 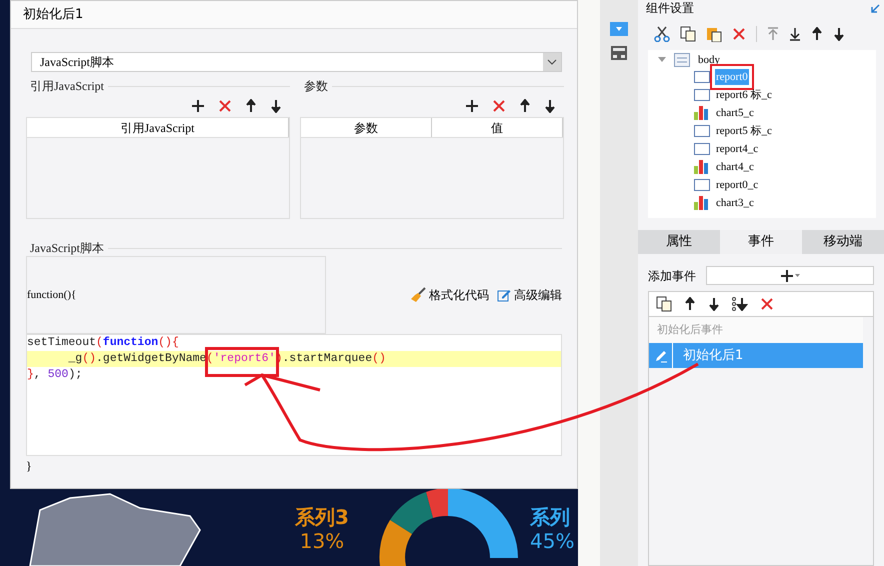 I want to click on function-footer: }, so click(x=294, y=466).